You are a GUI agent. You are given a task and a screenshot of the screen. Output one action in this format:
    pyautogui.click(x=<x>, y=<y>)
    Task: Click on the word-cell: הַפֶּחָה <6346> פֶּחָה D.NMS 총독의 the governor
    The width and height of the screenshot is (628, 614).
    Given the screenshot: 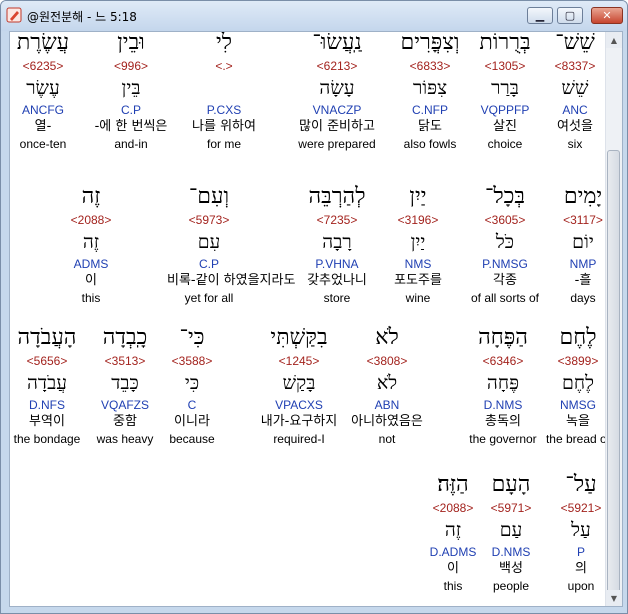 What is the action you would take?
    pyautogui.click(x=503, y=385)
    